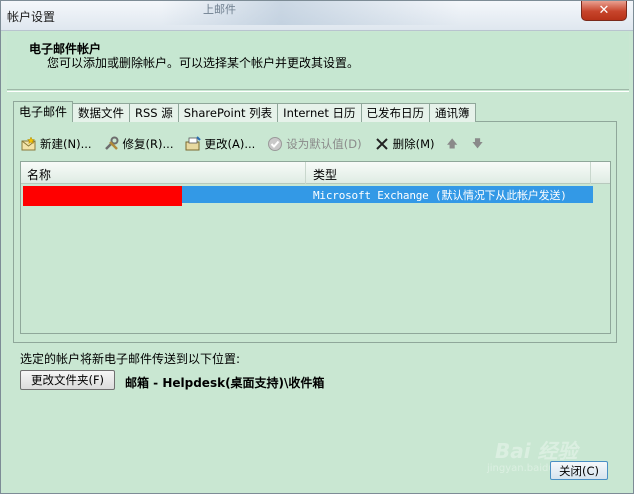 The width and height of the screenshot is (634, 494). What do you see at coordinates (590, 173) in the screenshot?
I see `column-divider-end` at bounding box center [590, 173].